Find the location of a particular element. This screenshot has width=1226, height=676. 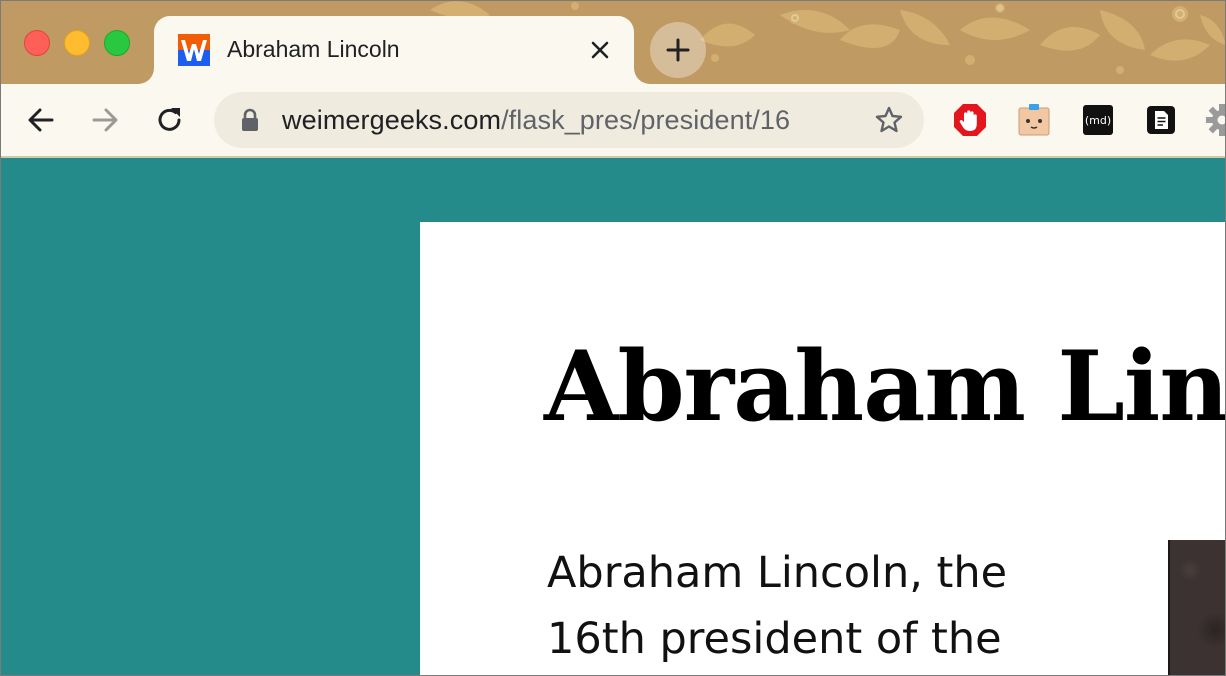

forward-button is located at coordinates (105, 120).